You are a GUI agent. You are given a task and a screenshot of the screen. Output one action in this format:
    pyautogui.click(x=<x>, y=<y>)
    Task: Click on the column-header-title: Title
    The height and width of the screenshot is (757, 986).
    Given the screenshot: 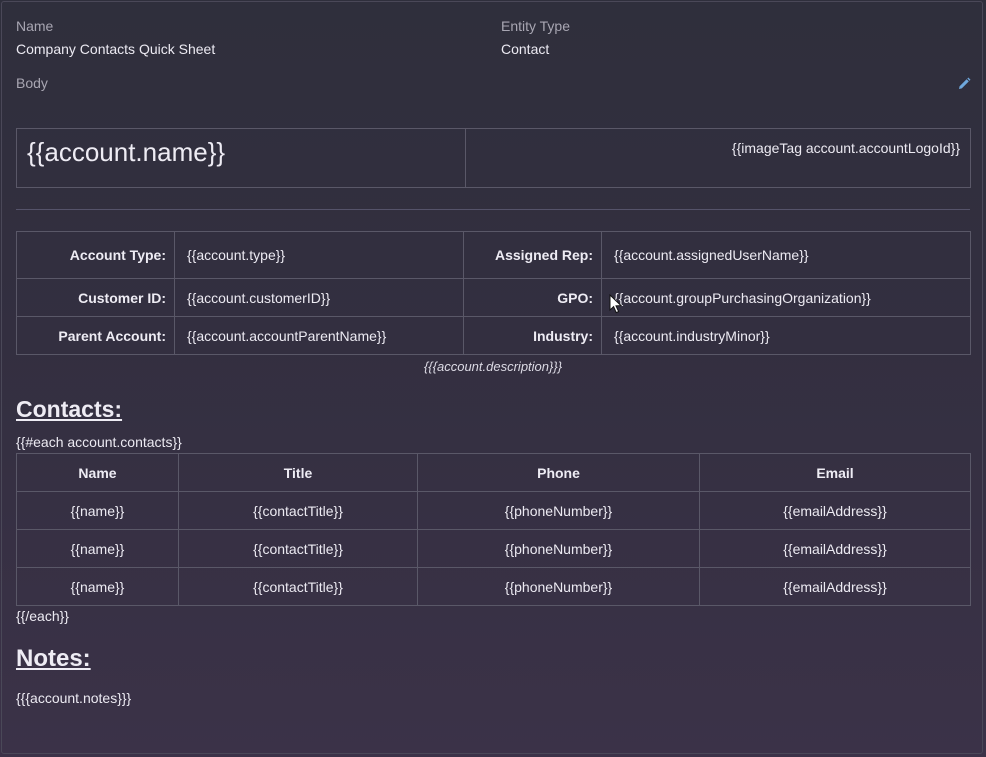 What is the action you would take?
    pyautogui.click(x=298, y=472)
    